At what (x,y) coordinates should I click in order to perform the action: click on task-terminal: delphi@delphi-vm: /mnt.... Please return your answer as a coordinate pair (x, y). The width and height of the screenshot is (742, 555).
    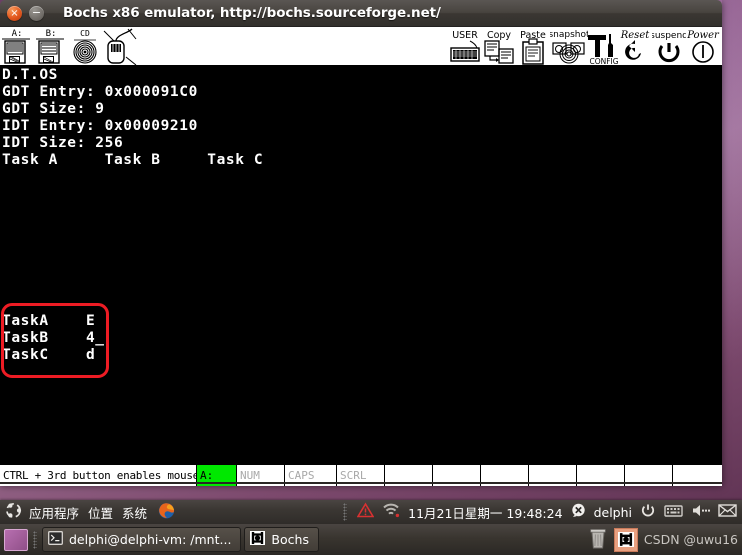
    Looking at the image, I should click on (142, 539).